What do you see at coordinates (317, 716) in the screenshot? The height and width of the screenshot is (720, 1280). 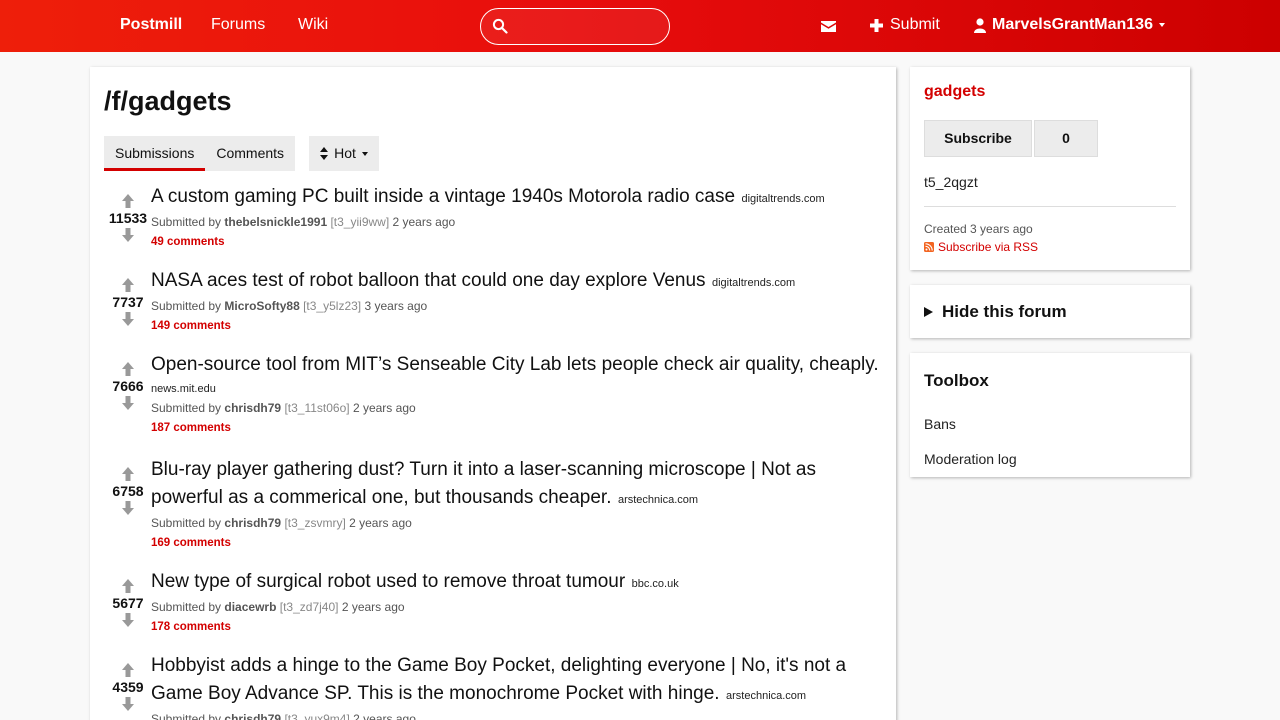 I see `submission-id: [t3_yux9m4]` at bounding box center [317, 716].